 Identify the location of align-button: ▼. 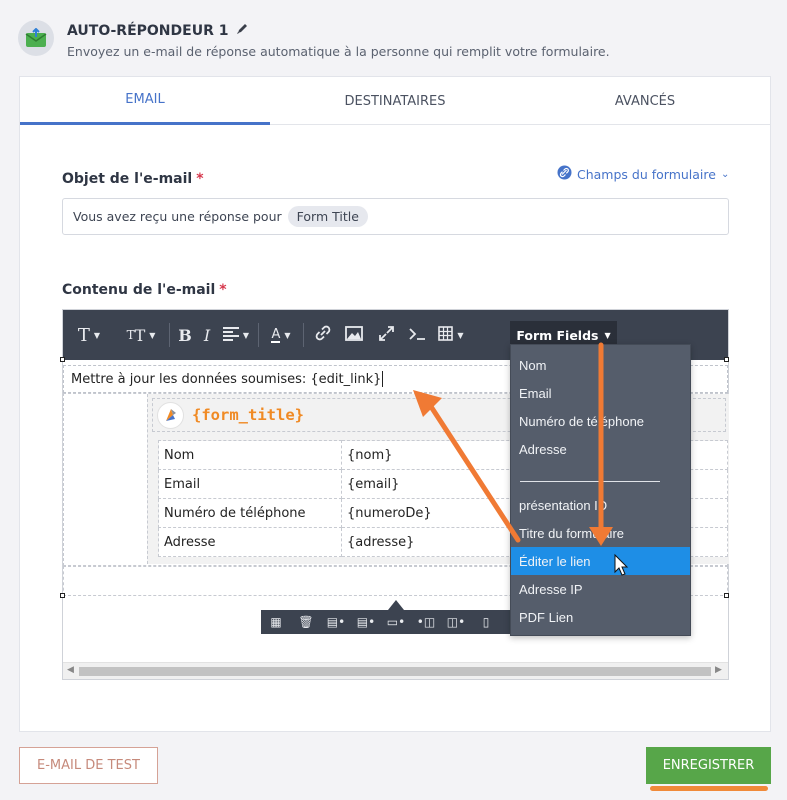
(236, 335).